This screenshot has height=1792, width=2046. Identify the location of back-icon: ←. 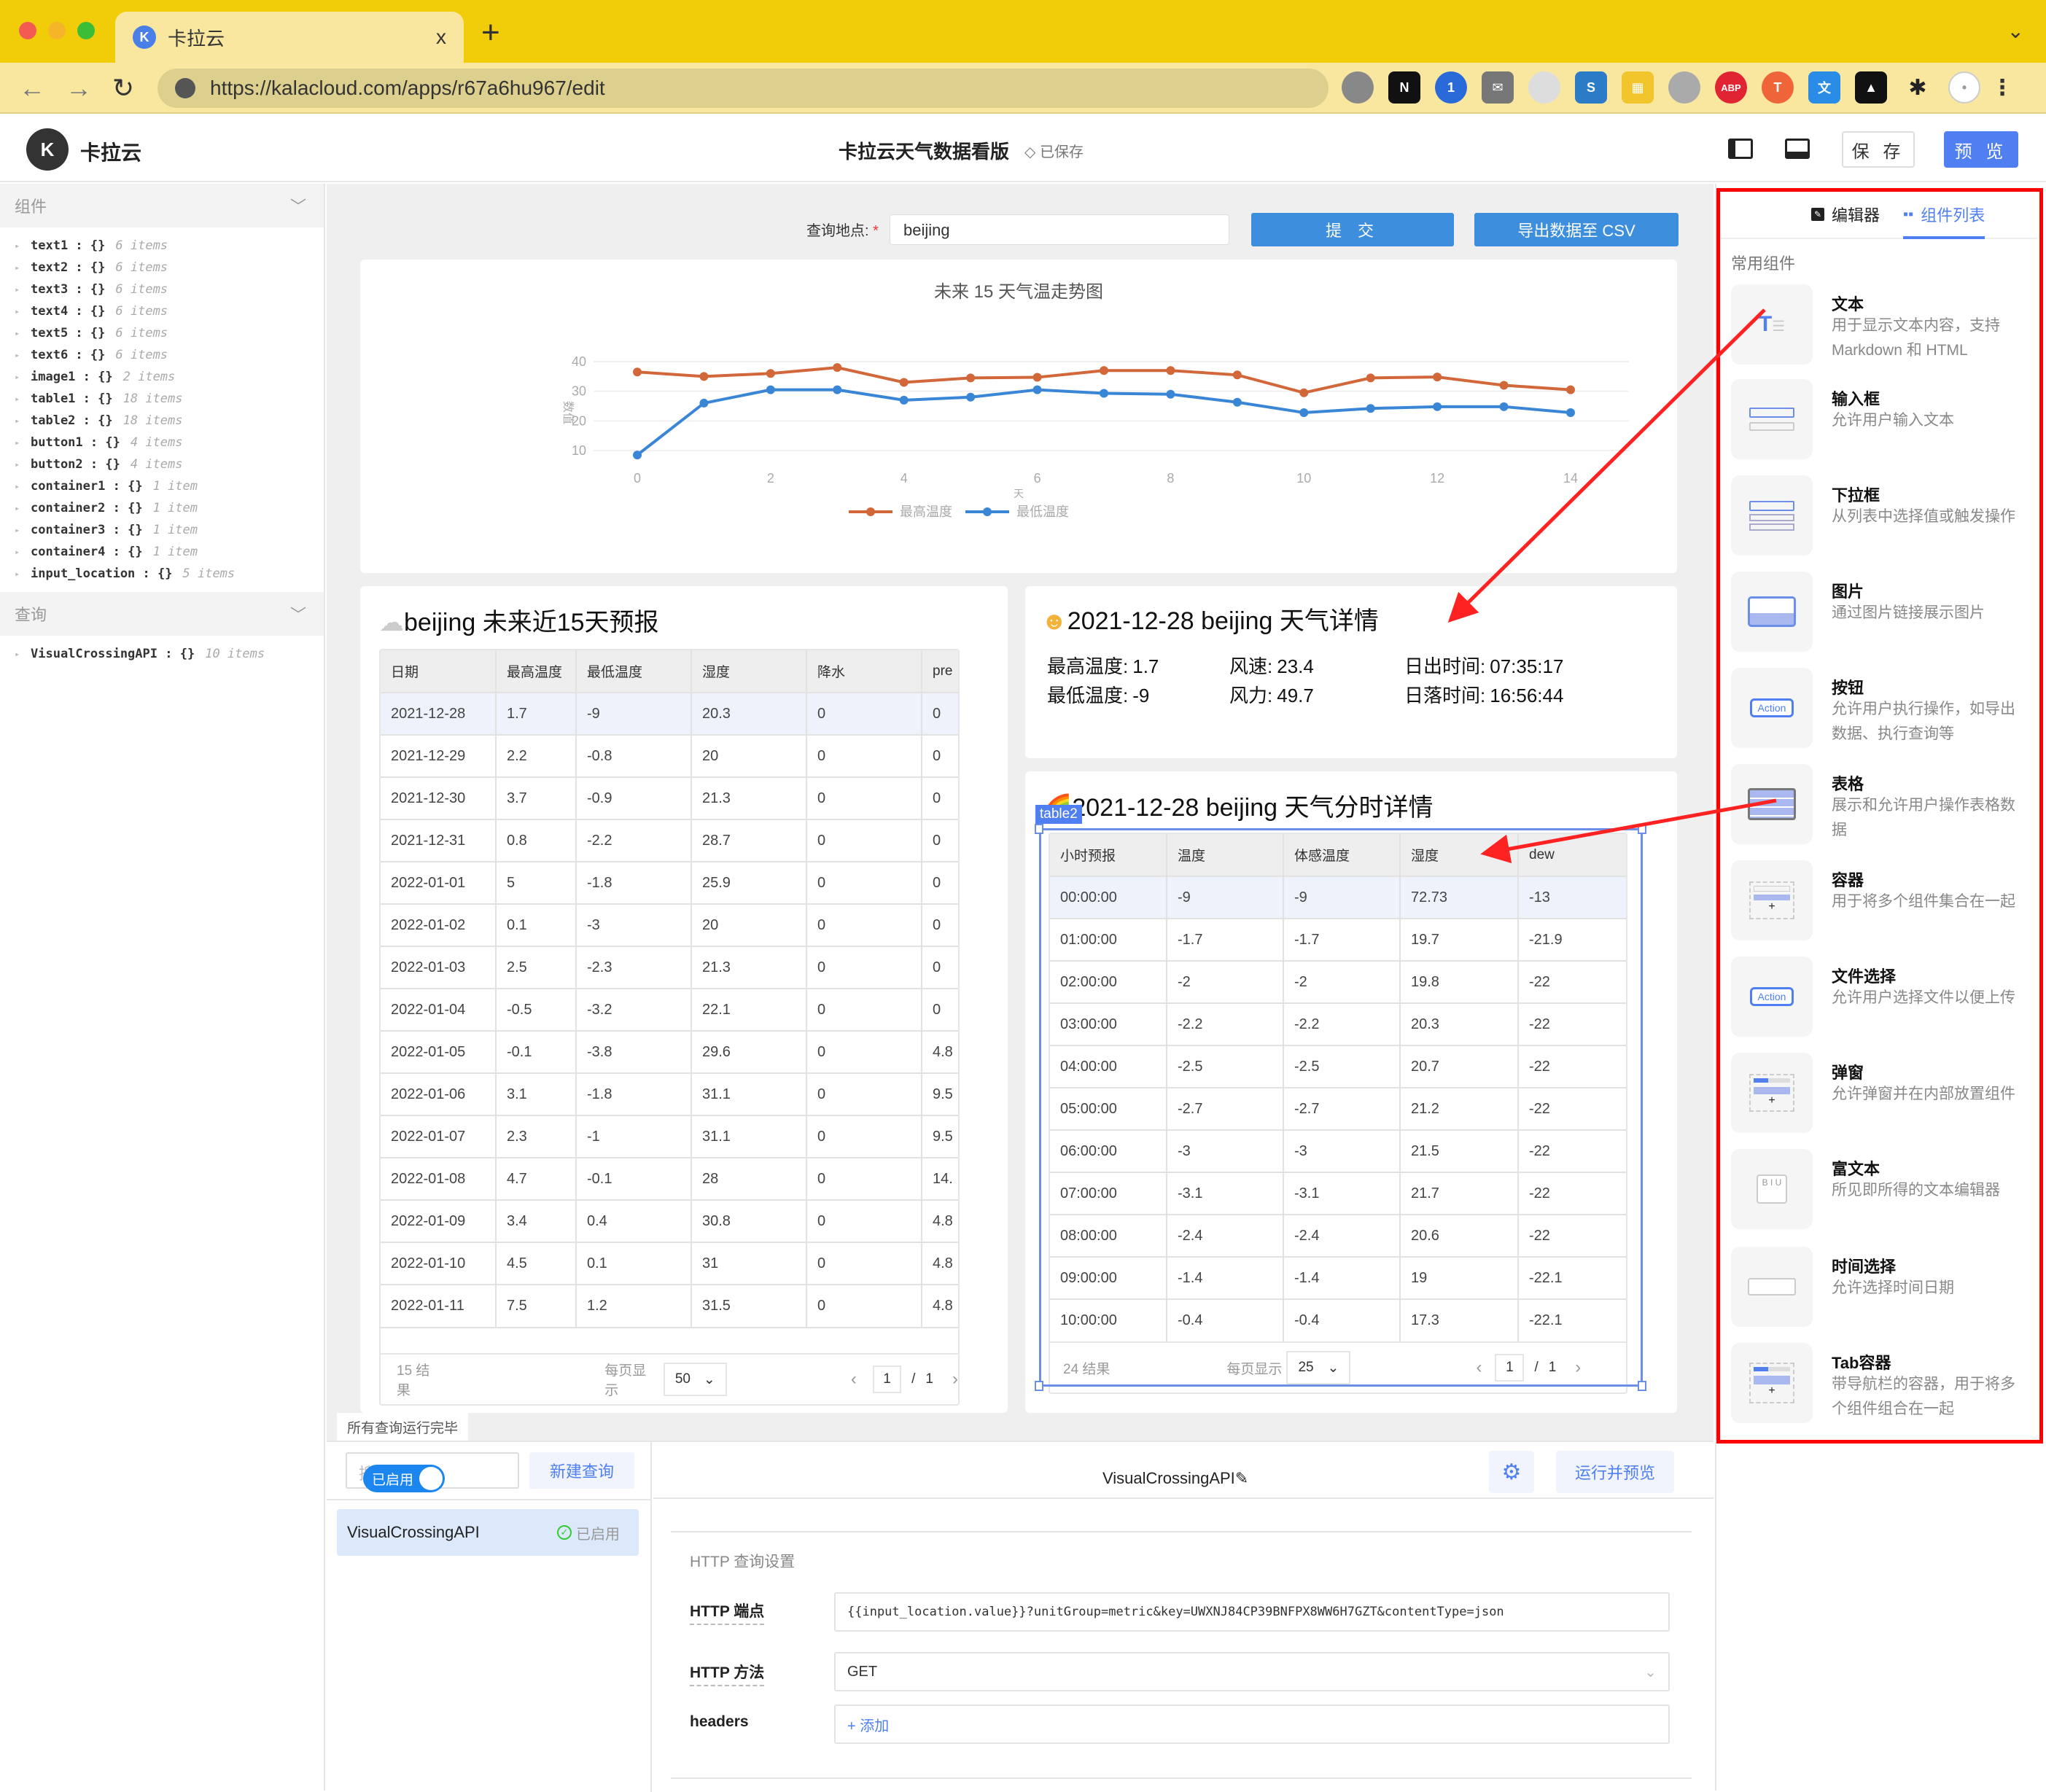
(32, 88).